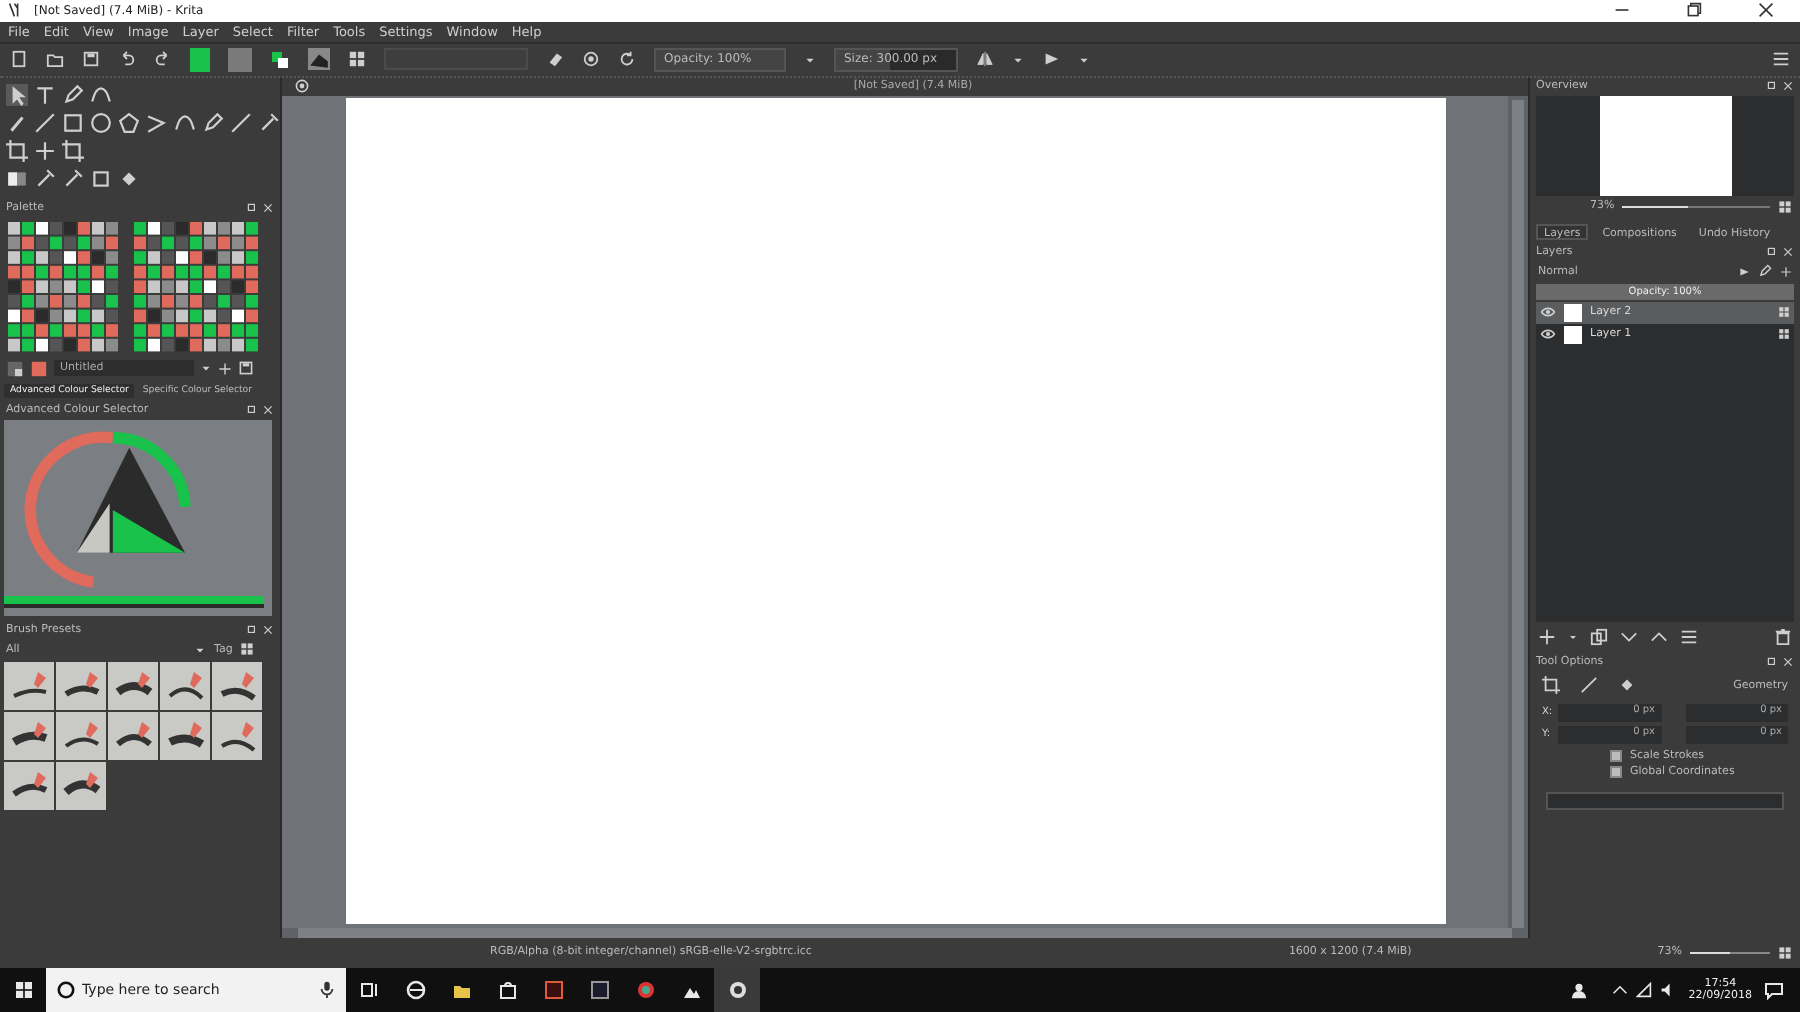  Describe the element at coordinates (129, 122) in the screenshot. I see `polygon-icon` at that location.